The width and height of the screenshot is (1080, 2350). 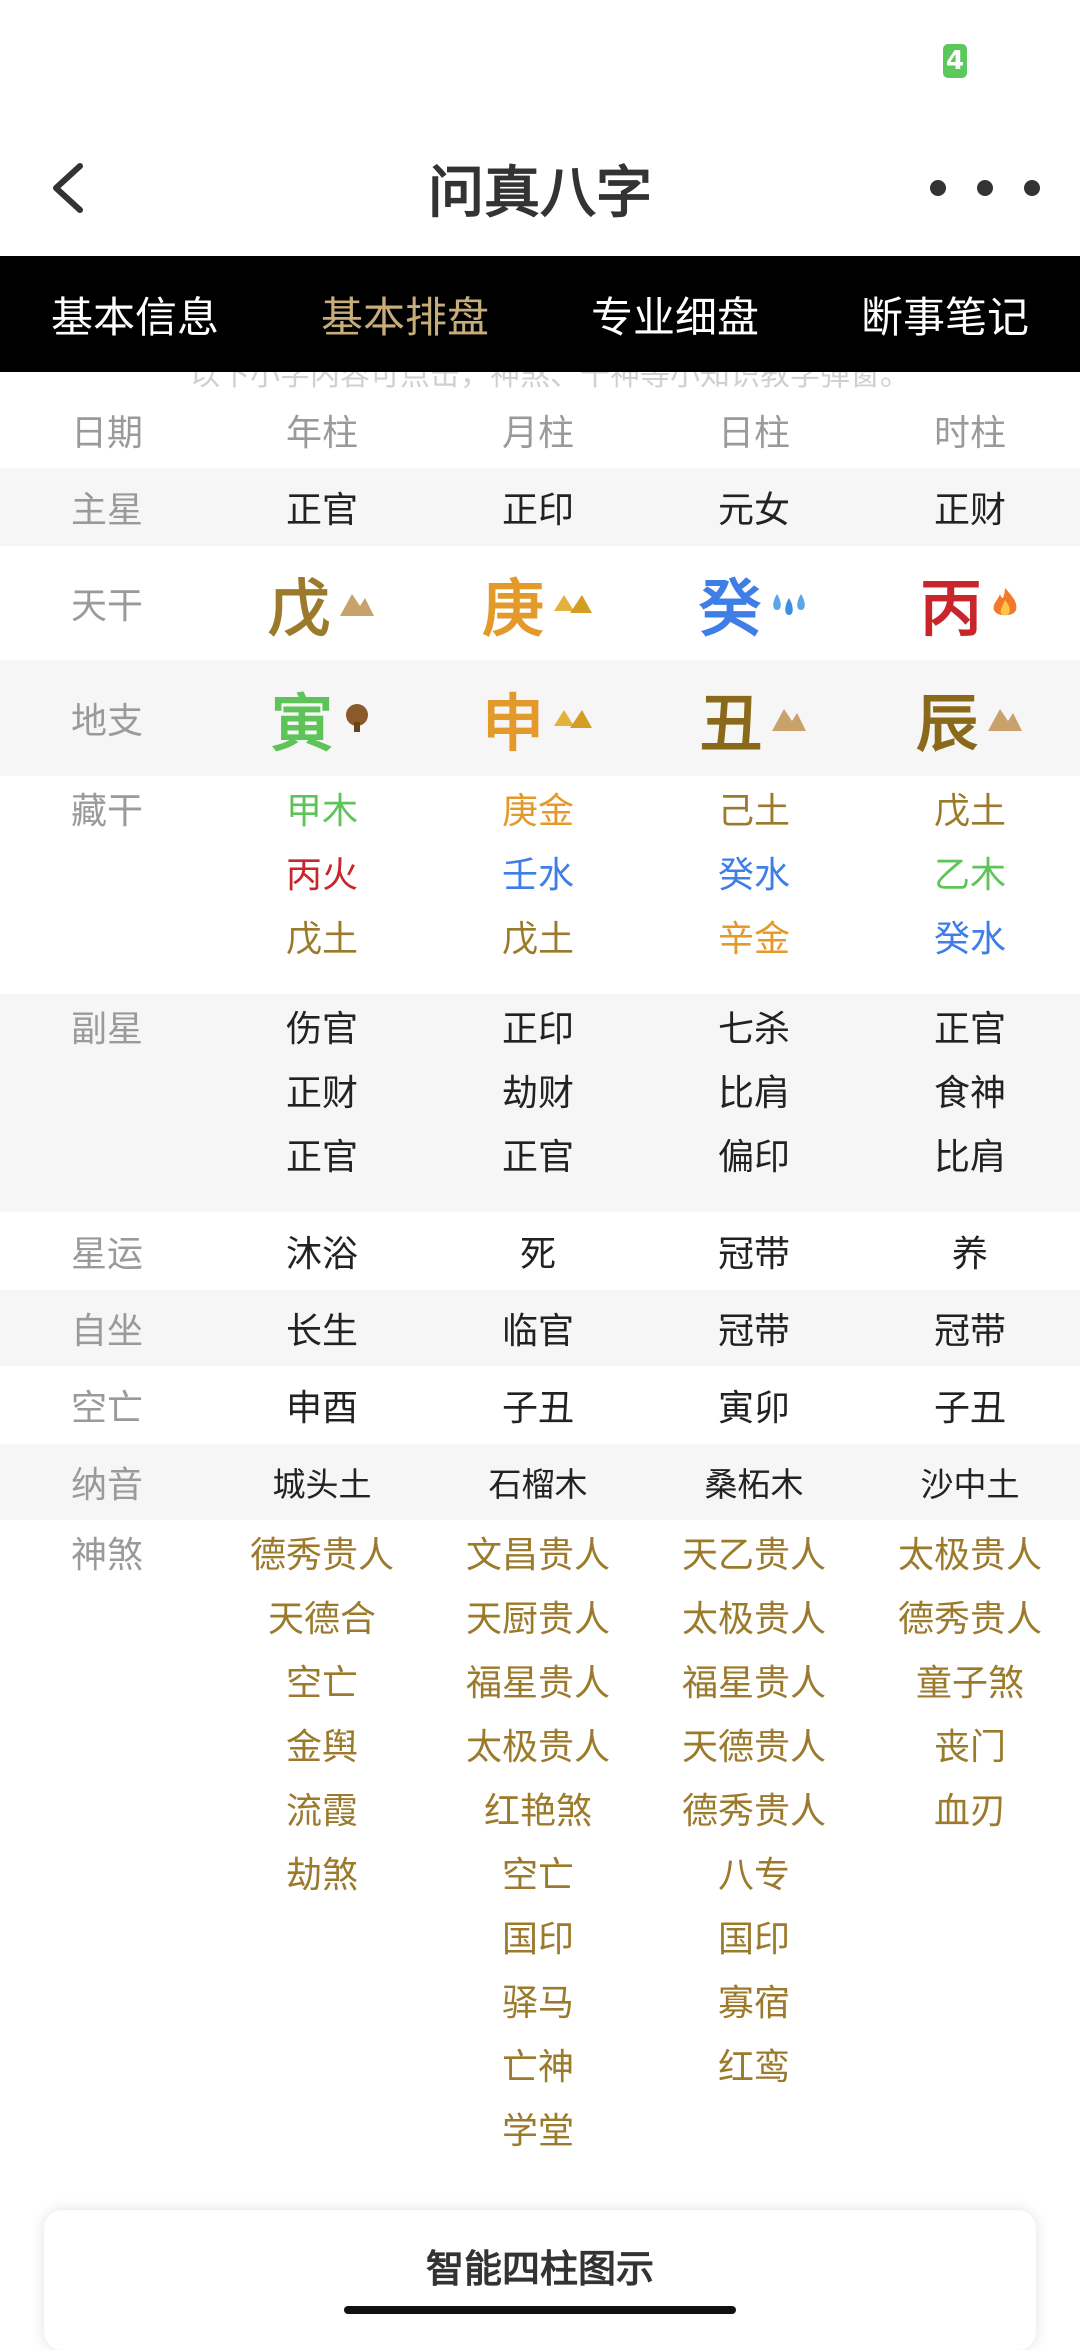 What do you see at coordinates (754, 1748) in the screenshot?
I see `shensha-item: 天德贵人` at bounding box center [754, 1748].